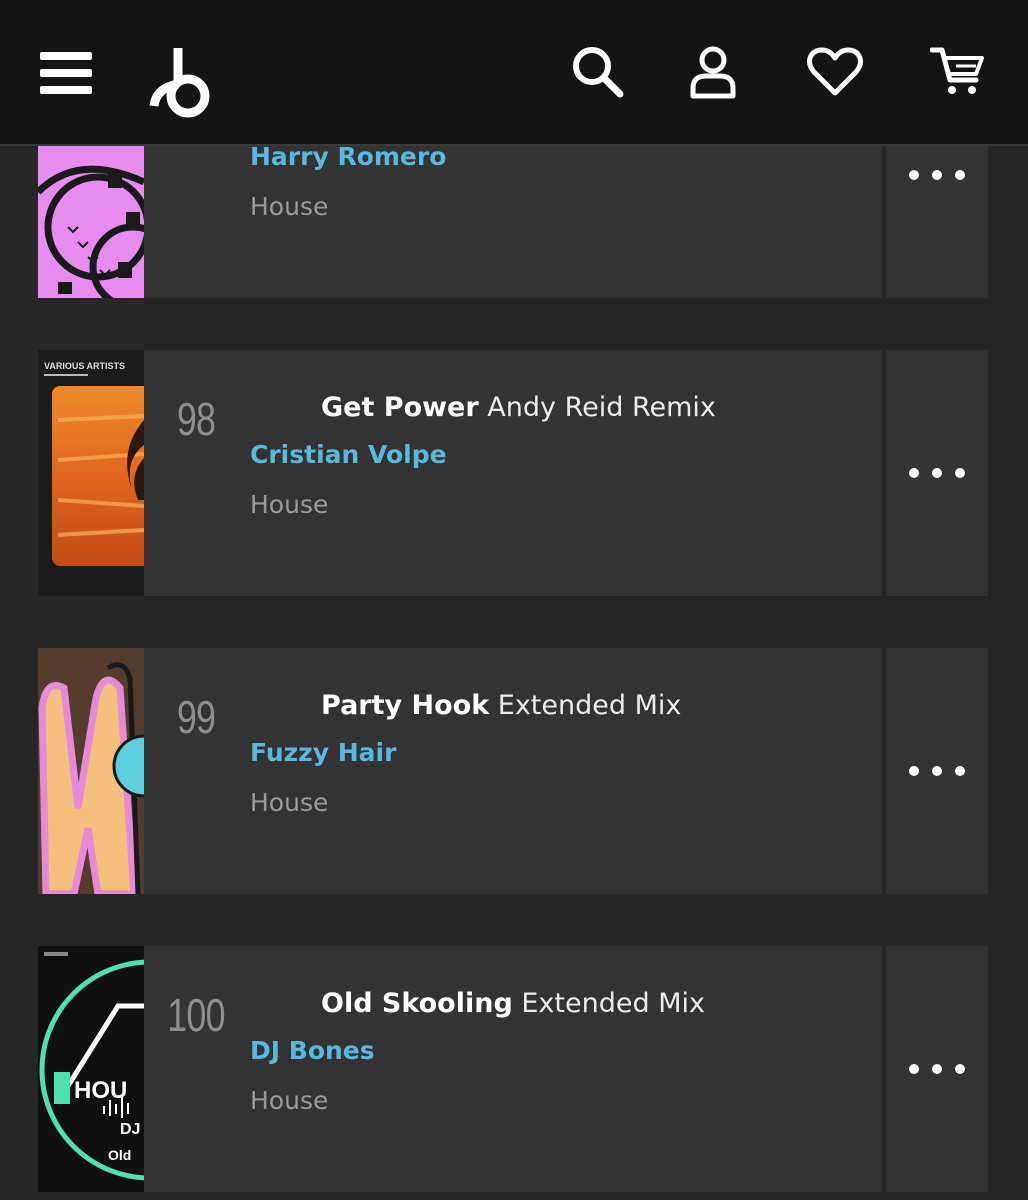 The width and height of the screenshot is (1028, 1200). I want to click on track-artist: DJ Bones, so click(312, 1050).